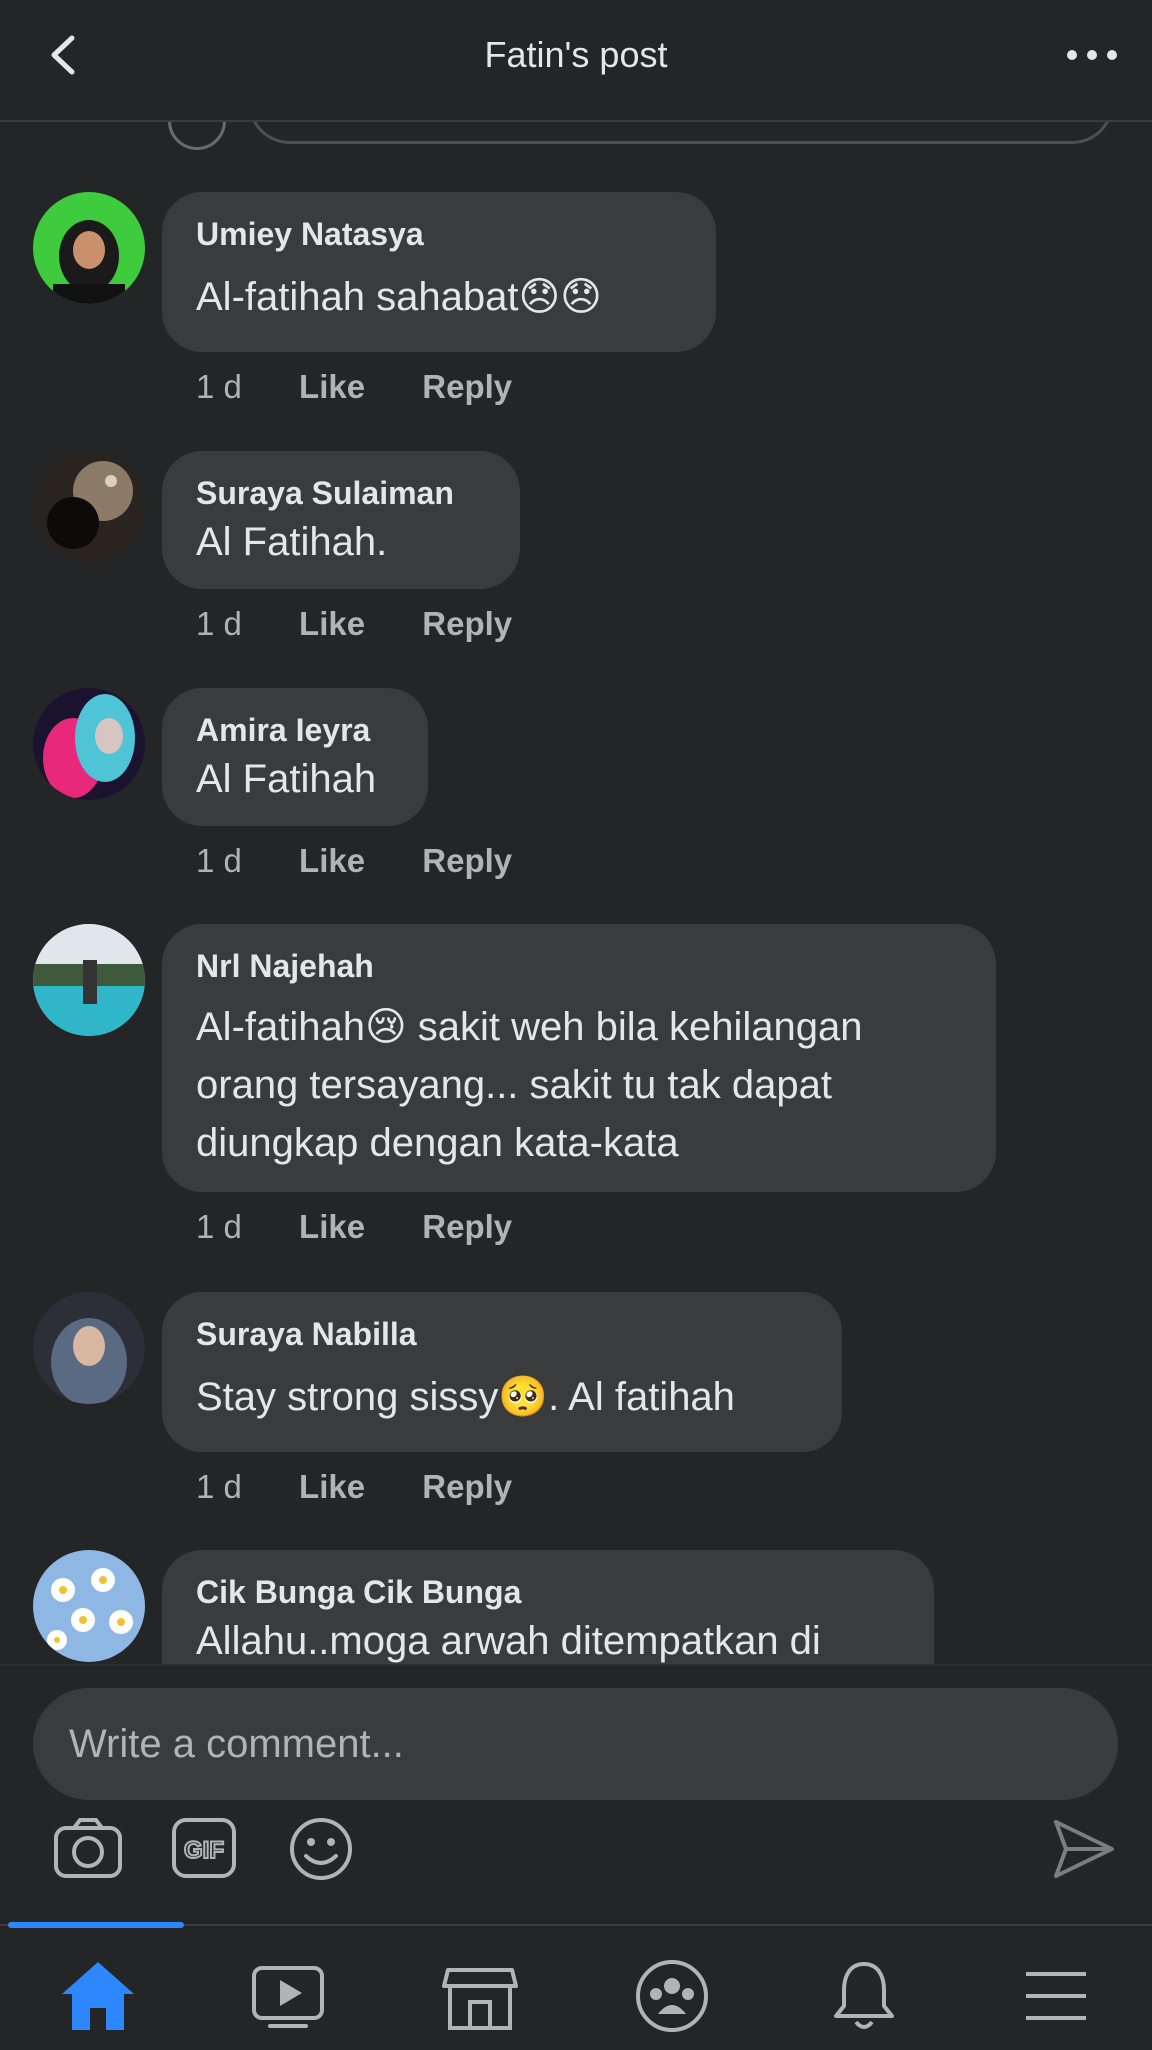 Image resolution: width=1152 pixels, height=2050 pixels. Describe the element at coordinates (98, 1996) in the screenshot. I see `home-icon` at that location.